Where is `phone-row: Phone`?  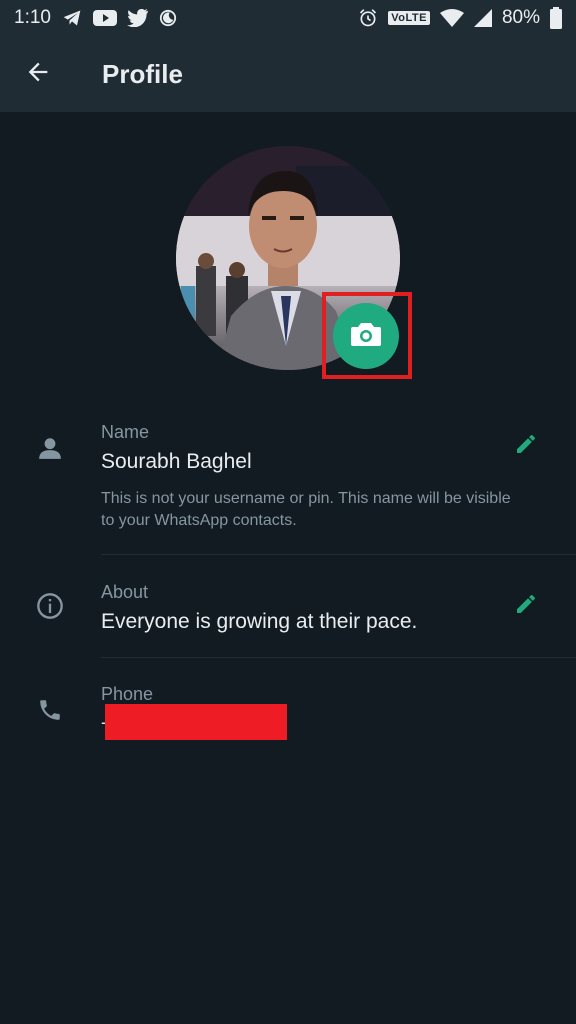 phone-row: Phone is located at coordinates (288, 712).